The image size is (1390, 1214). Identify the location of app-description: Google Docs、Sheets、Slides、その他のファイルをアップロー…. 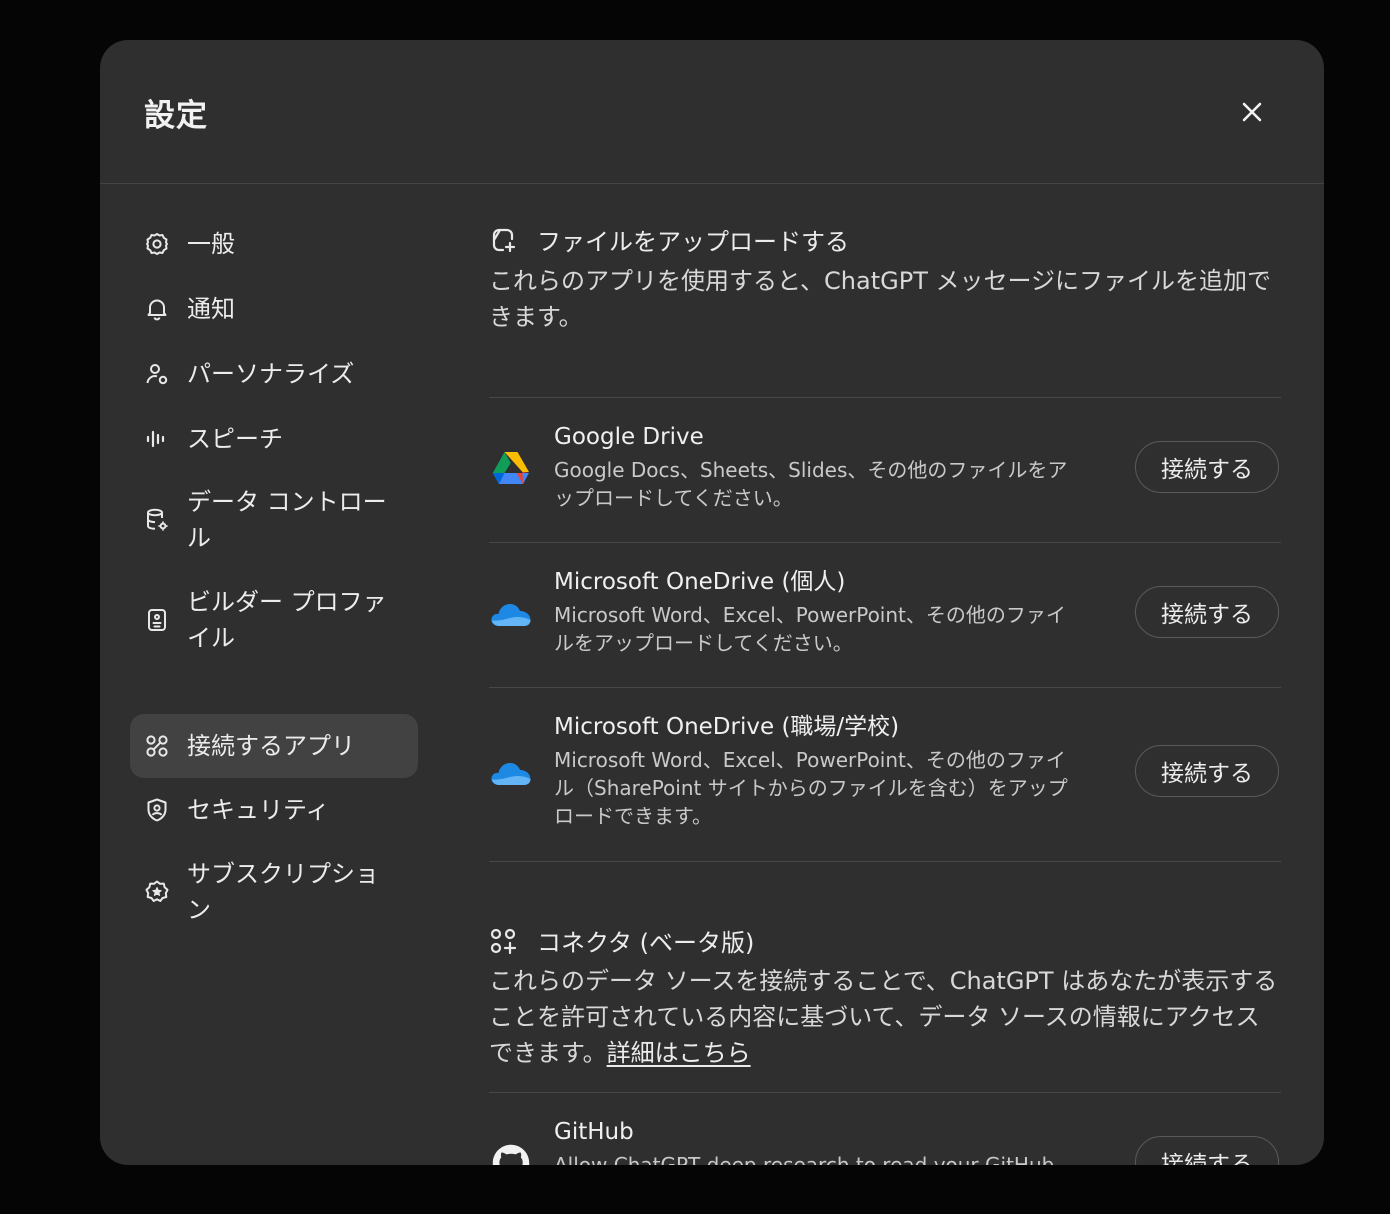
(811, 484).